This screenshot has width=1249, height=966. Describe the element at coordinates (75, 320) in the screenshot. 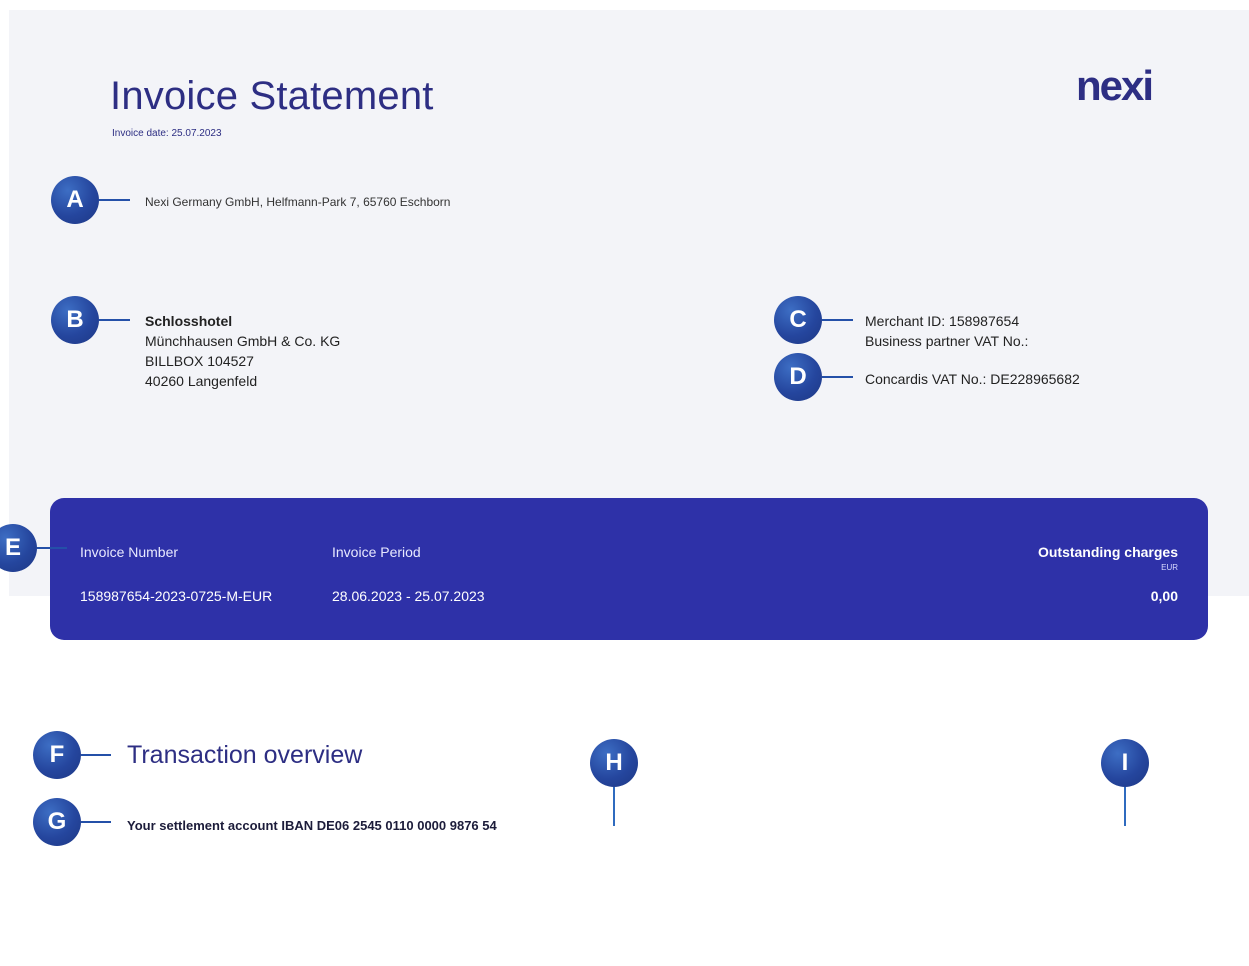

I see `marker-b: B` at that location.